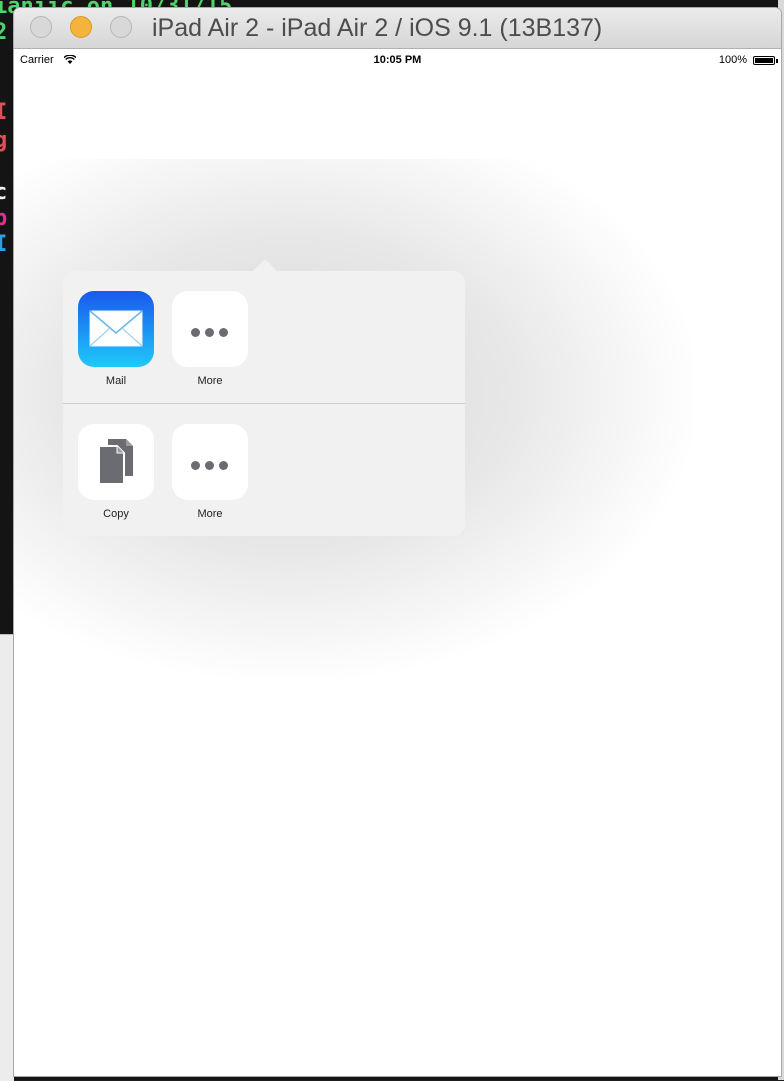 Image resolution: width=784 pixels, height=1081 pixels. I want to click on action-item-copy: Copy, so click(116, 472).